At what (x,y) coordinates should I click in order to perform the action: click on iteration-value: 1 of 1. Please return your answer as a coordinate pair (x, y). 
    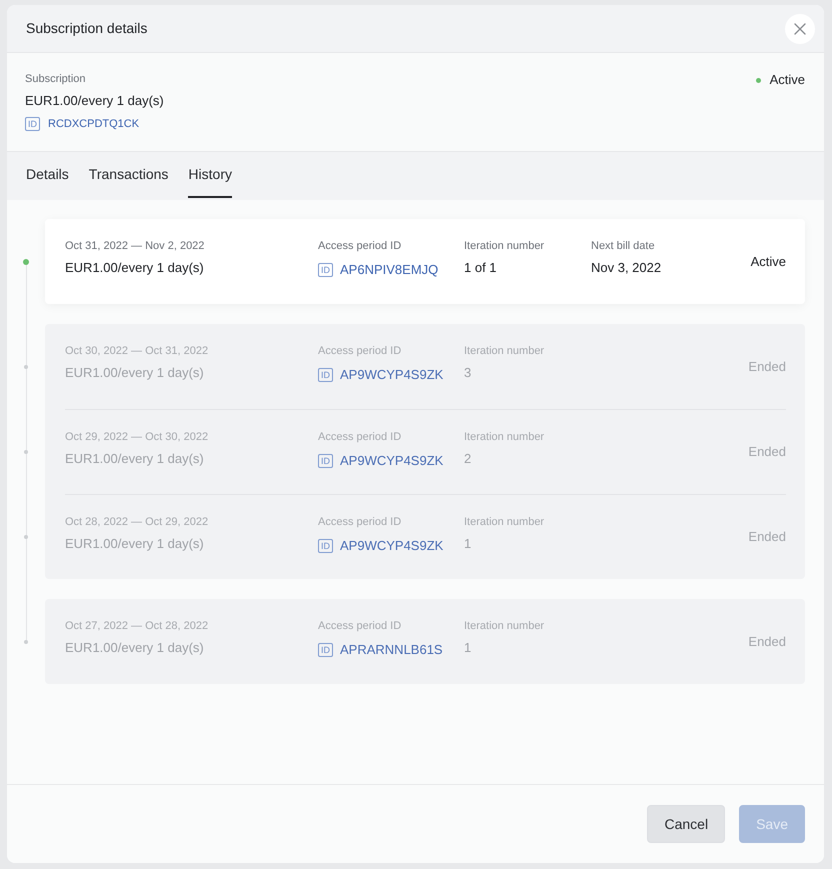
    Looking at the image, I should click on (481, 268).